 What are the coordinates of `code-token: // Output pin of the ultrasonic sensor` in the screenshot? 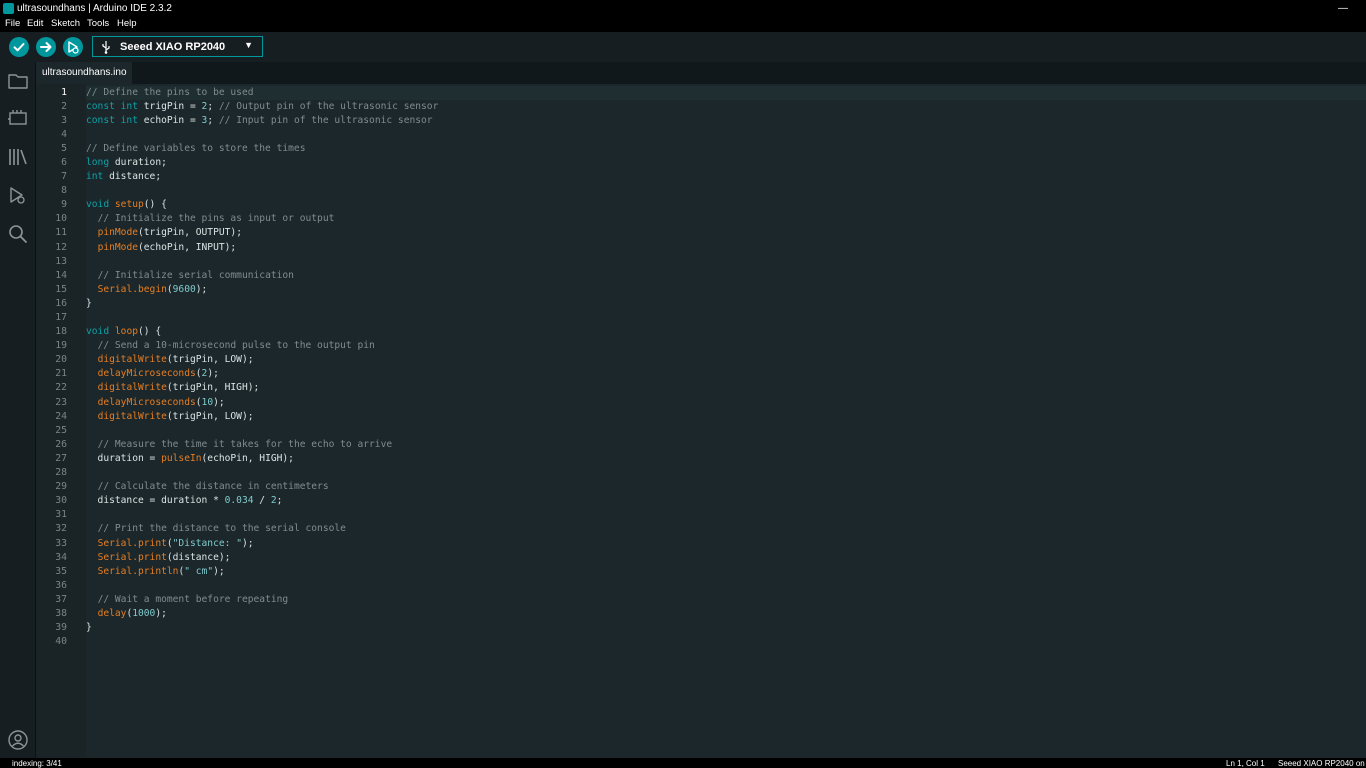 It's located at (328, 106).